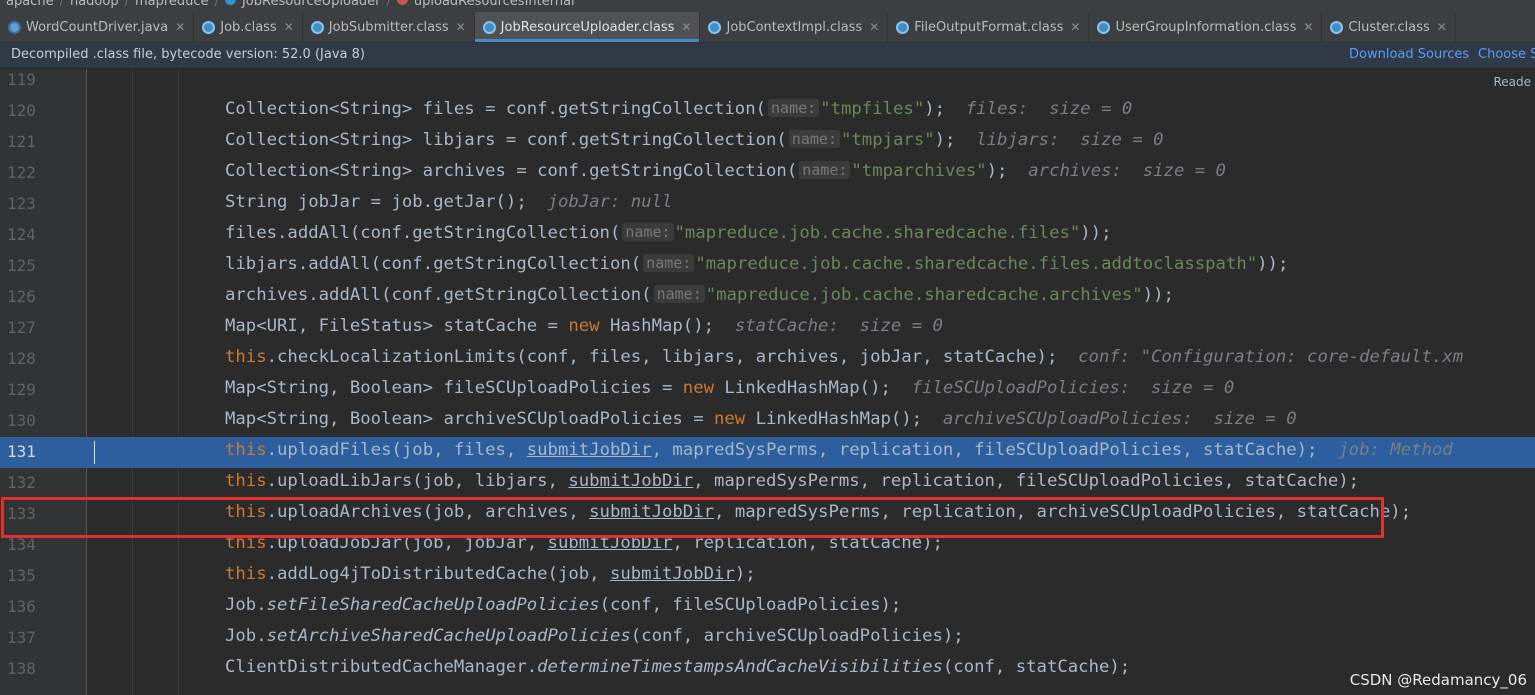 The height and width of the screenshot is (695, 1535). Describe the element at coordinates (1049, 109) in the screenshot. I see `debug-value-hint: files: size = 0` at that location.